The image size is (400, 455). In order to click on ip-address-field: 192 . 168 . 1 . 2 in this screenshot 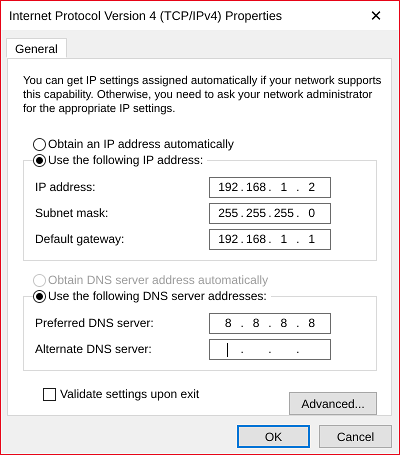, I will do `click(270, 187)`.